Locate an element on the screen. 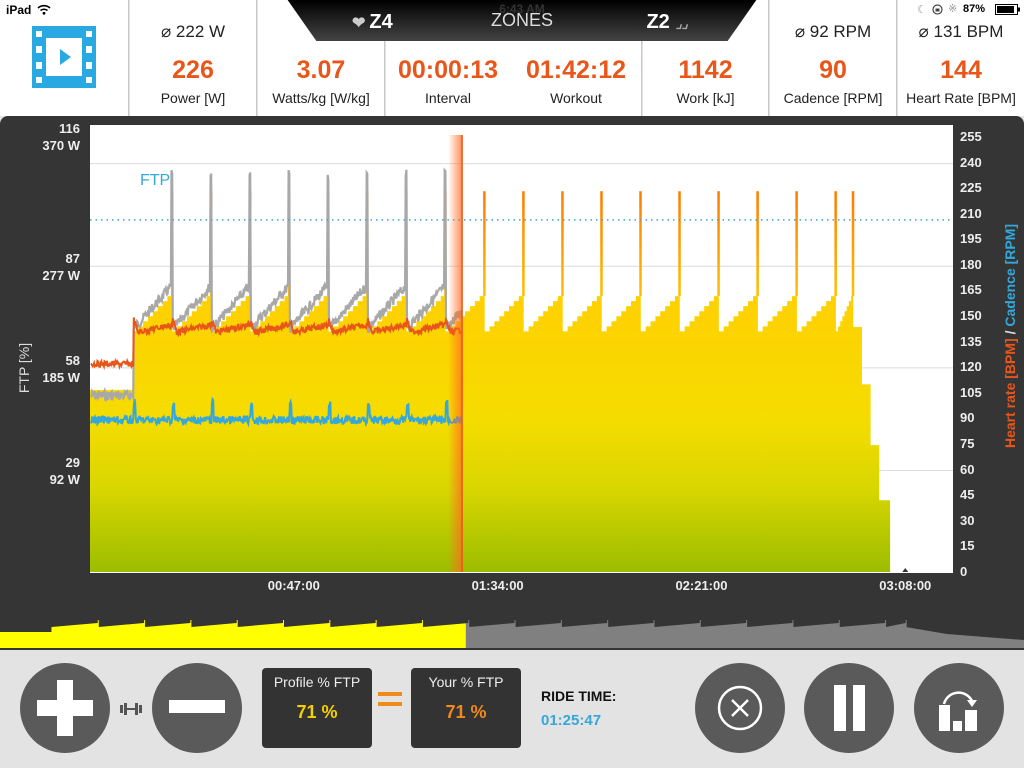  power-zone: Z2 ⌟⌟ is located at coordinates (667, 22).